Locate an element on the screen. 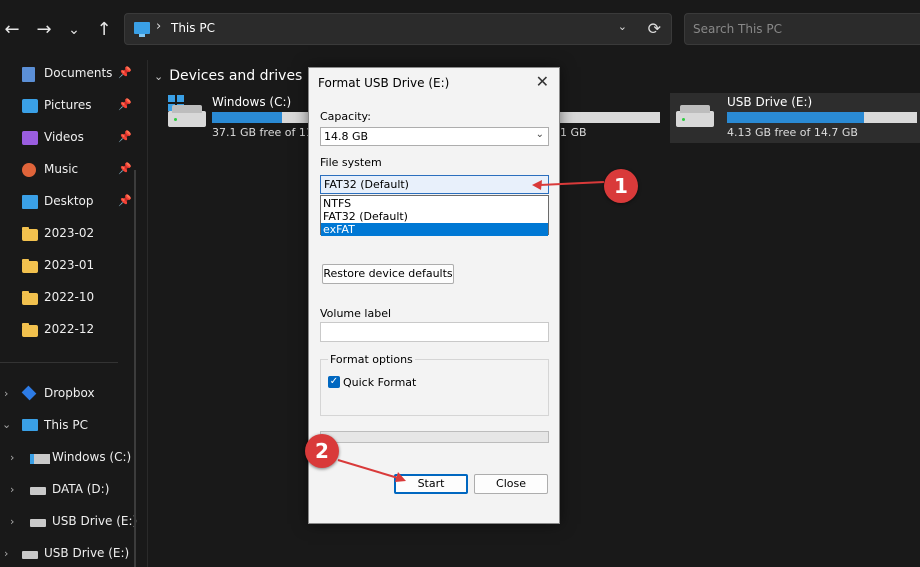 Image resolution: width=920 pixels, height=567 pixels. drive-free-space: 1 GB is located at coordinates (573, 132).